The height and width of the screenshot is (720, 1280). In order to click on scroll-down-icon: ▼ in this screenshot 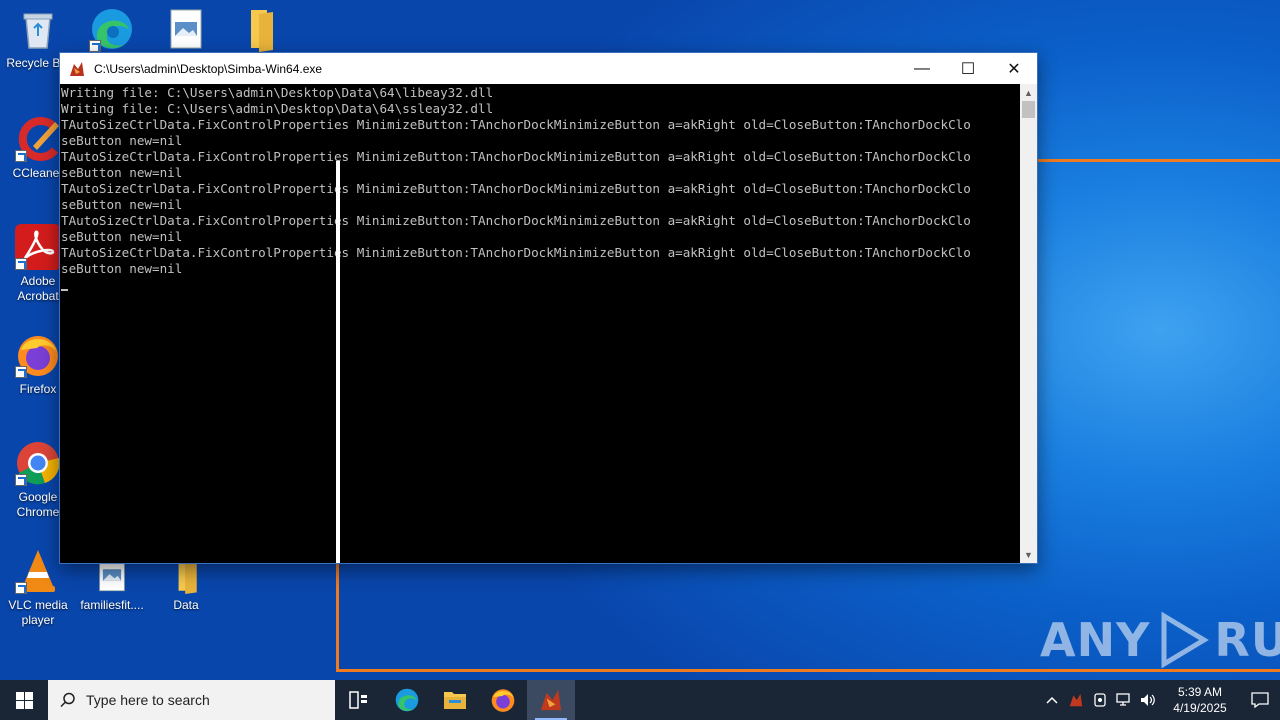, I will do `click(1028, 554)`.